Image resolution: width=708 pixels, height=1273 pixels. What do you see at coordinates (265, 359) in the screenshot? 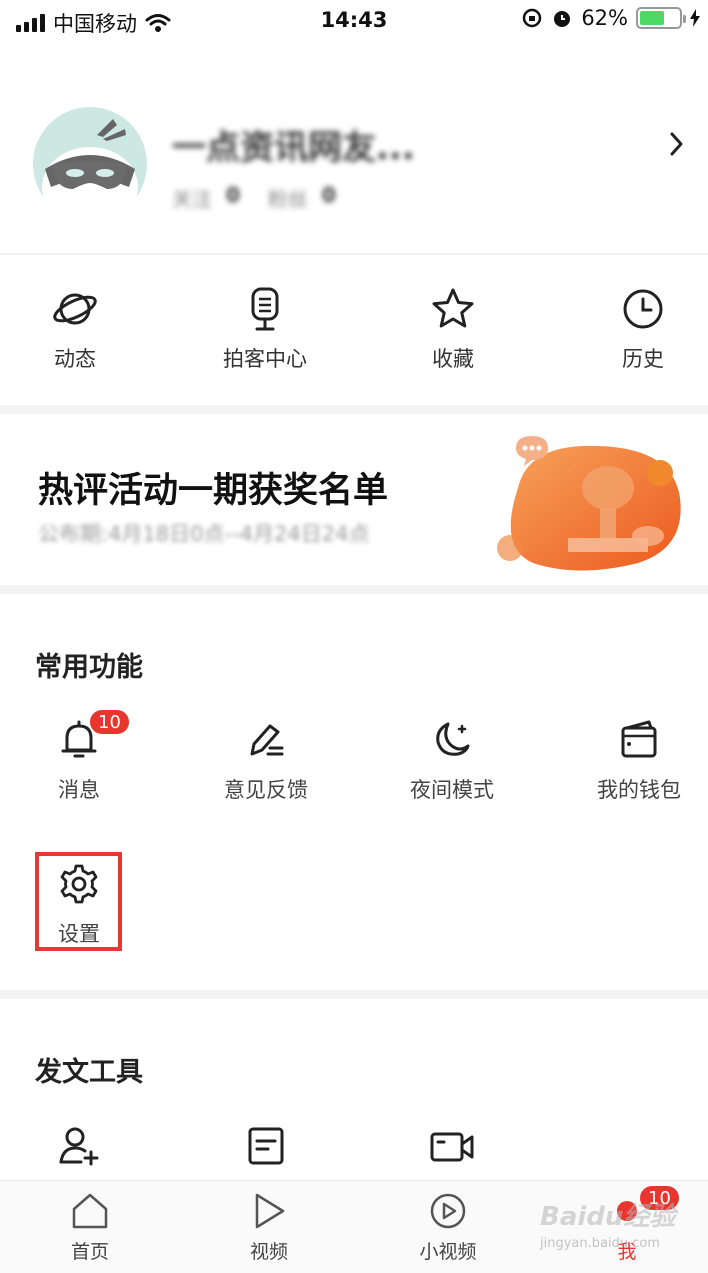
I see `quick-item-label: 拍客中心` at bounding box center [265, 359].